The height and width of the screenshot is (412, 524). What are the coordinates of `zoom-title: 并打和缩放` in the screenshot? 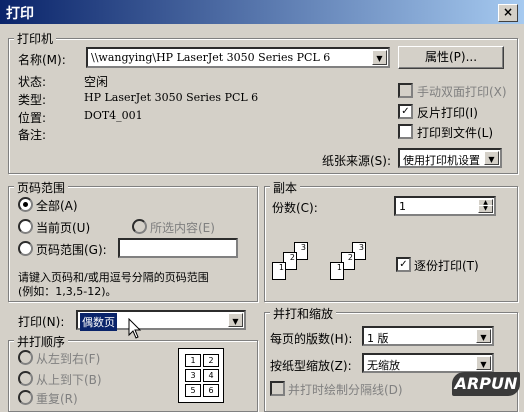 It's located at (303, 313).